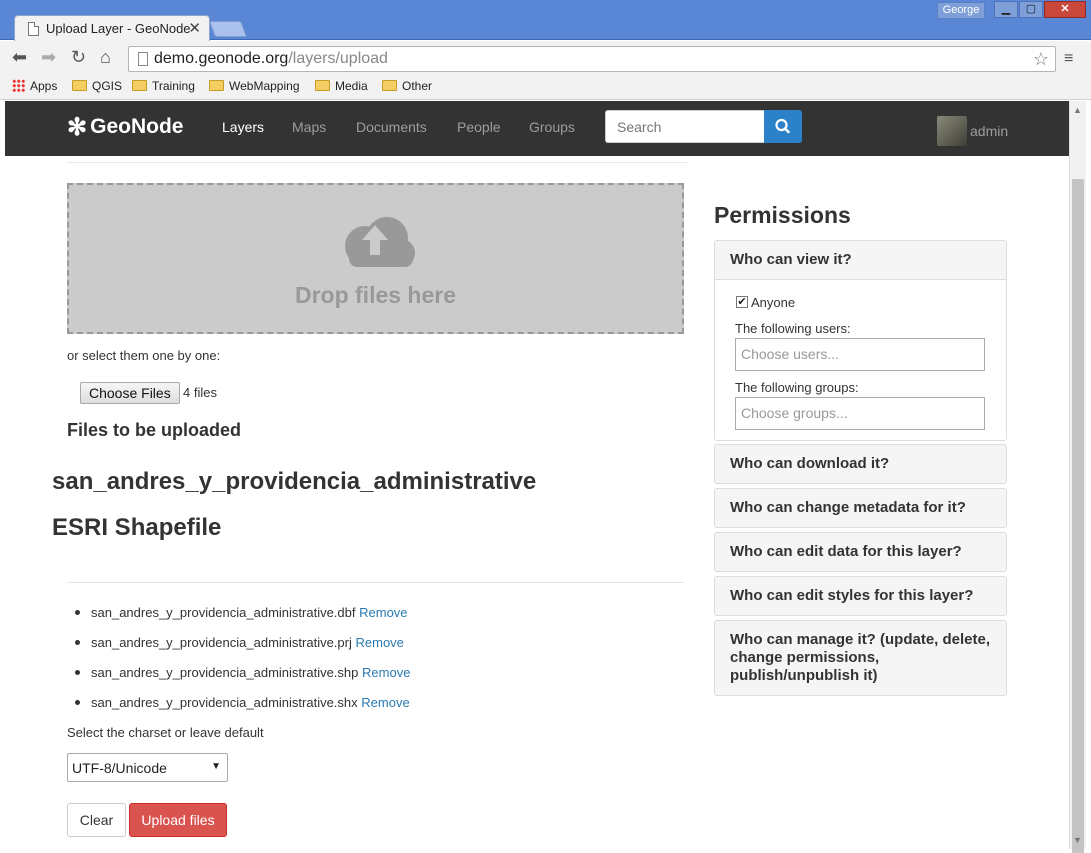 This screenshot has width=1091, height=853. I want to click on layer-type: ESRI Shapefile, so click(137, 527).